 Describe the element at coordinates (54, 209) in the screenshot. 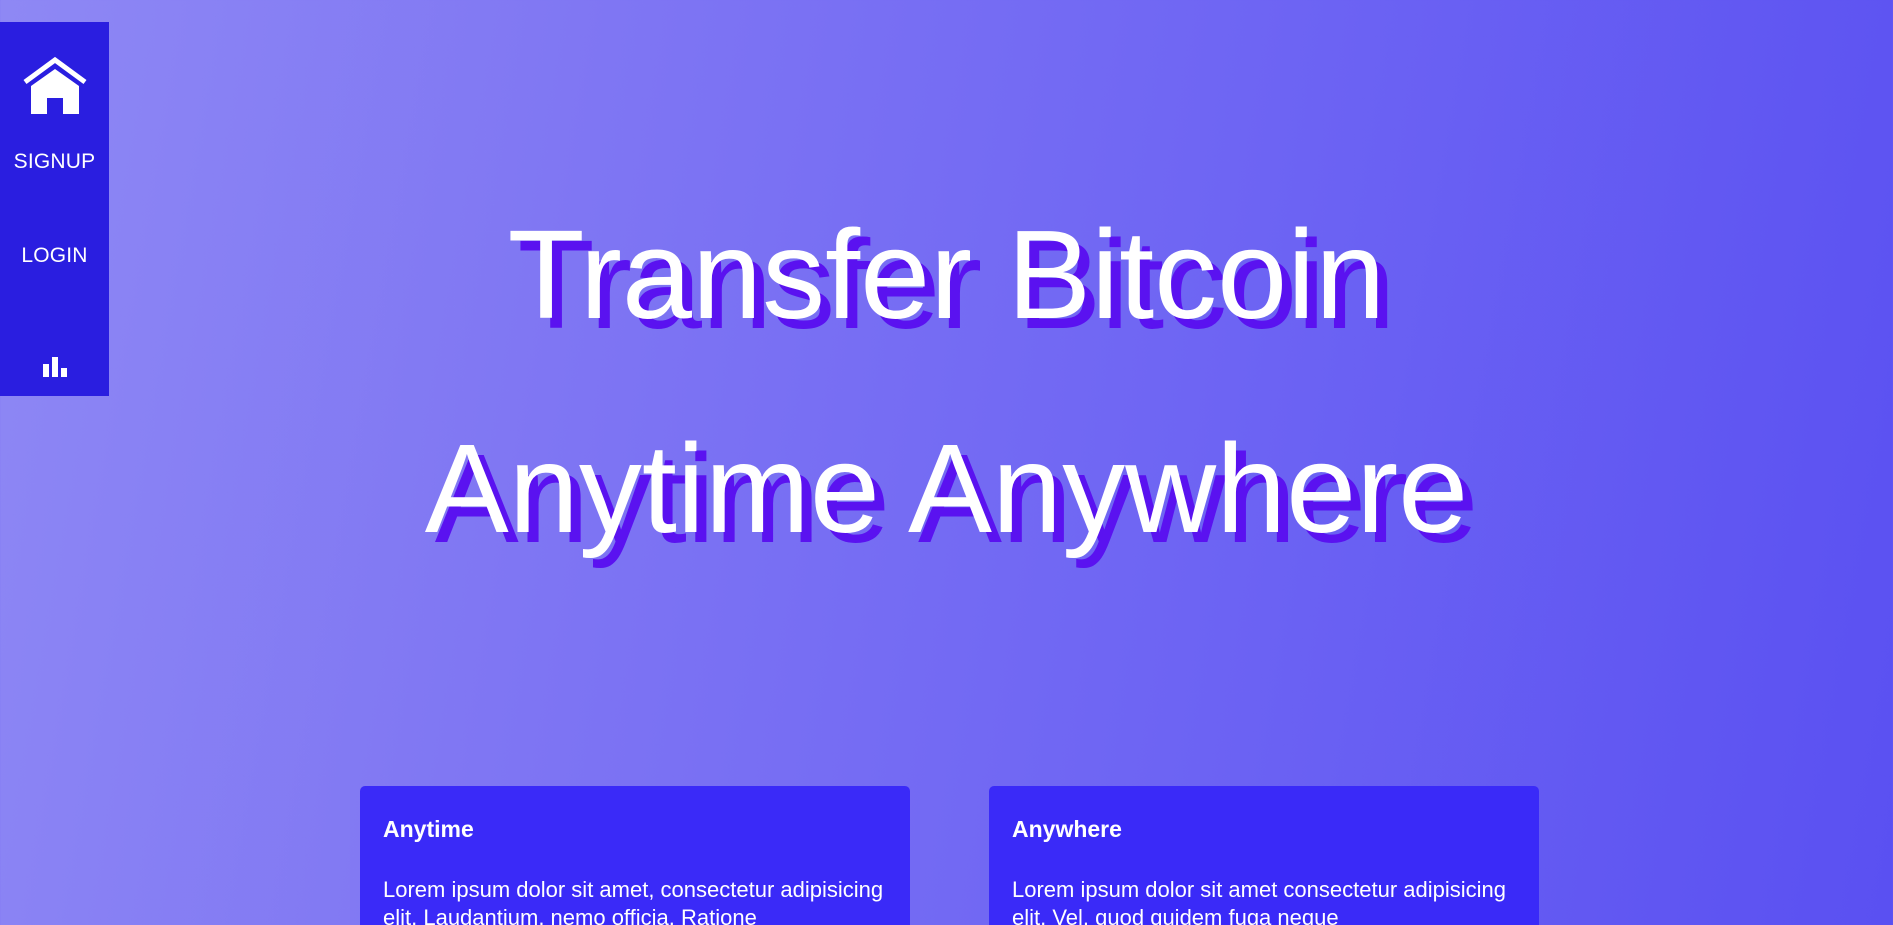

I see `sidebar: SIGNUP LOGIN` at that location.